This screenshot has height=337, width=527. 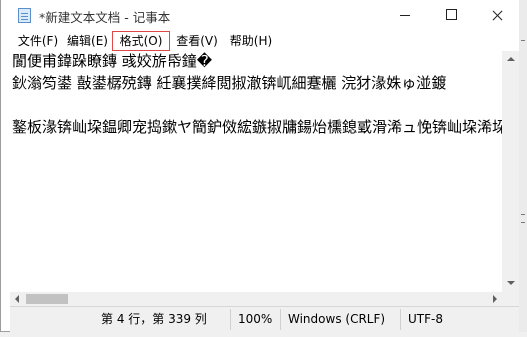 What do you see at coordinates (141, 41) in the screenshot?
I see `menu-format: 格式(O)` at bounding box center [141, 41].